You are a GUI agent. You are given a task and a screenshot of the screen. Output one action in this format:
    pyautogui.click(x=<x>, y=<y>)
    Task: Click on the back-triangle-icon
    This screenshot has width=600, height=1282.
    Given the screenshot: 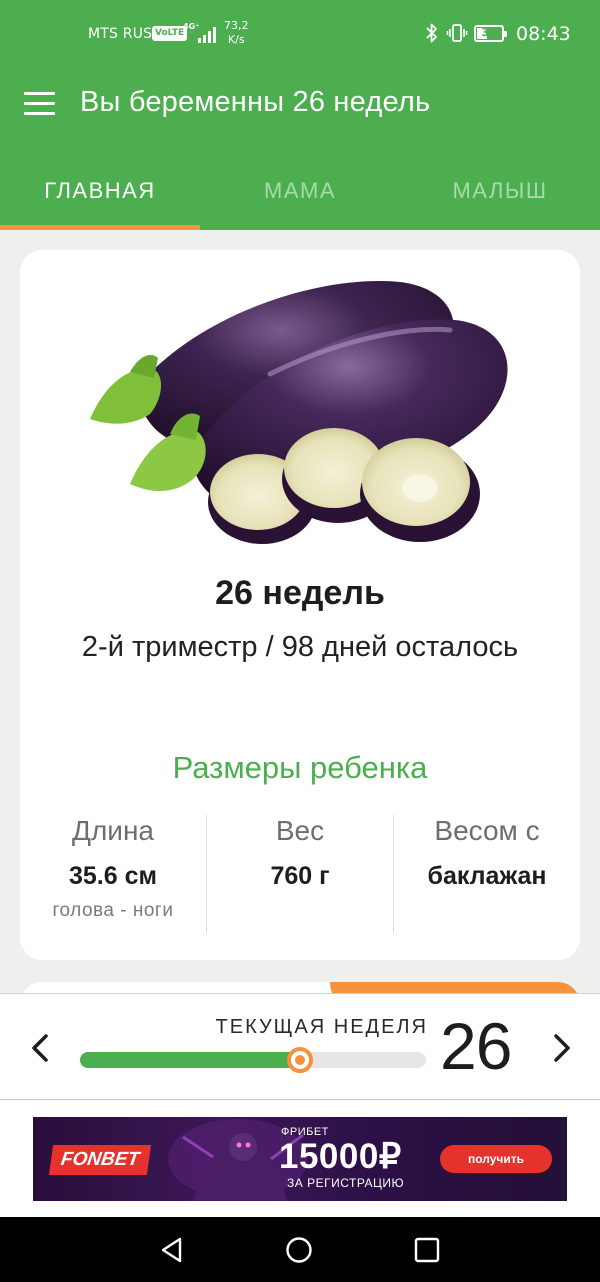 What is the action you would take?
    pyautogui.click(x=172, y=1250)
    